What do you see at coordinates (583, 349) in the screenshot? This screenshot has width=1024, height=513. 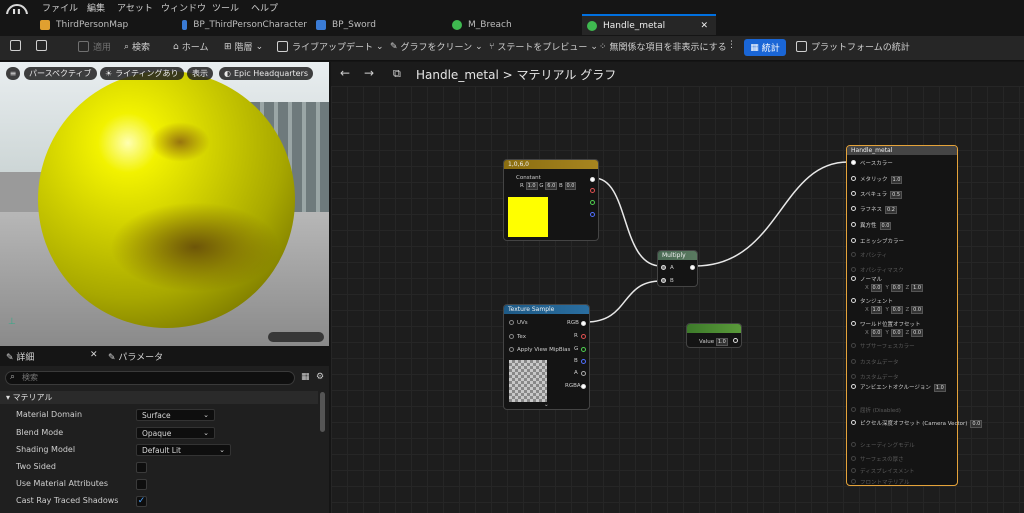 I see `output-pin-g` at bounding box center [583, 349].